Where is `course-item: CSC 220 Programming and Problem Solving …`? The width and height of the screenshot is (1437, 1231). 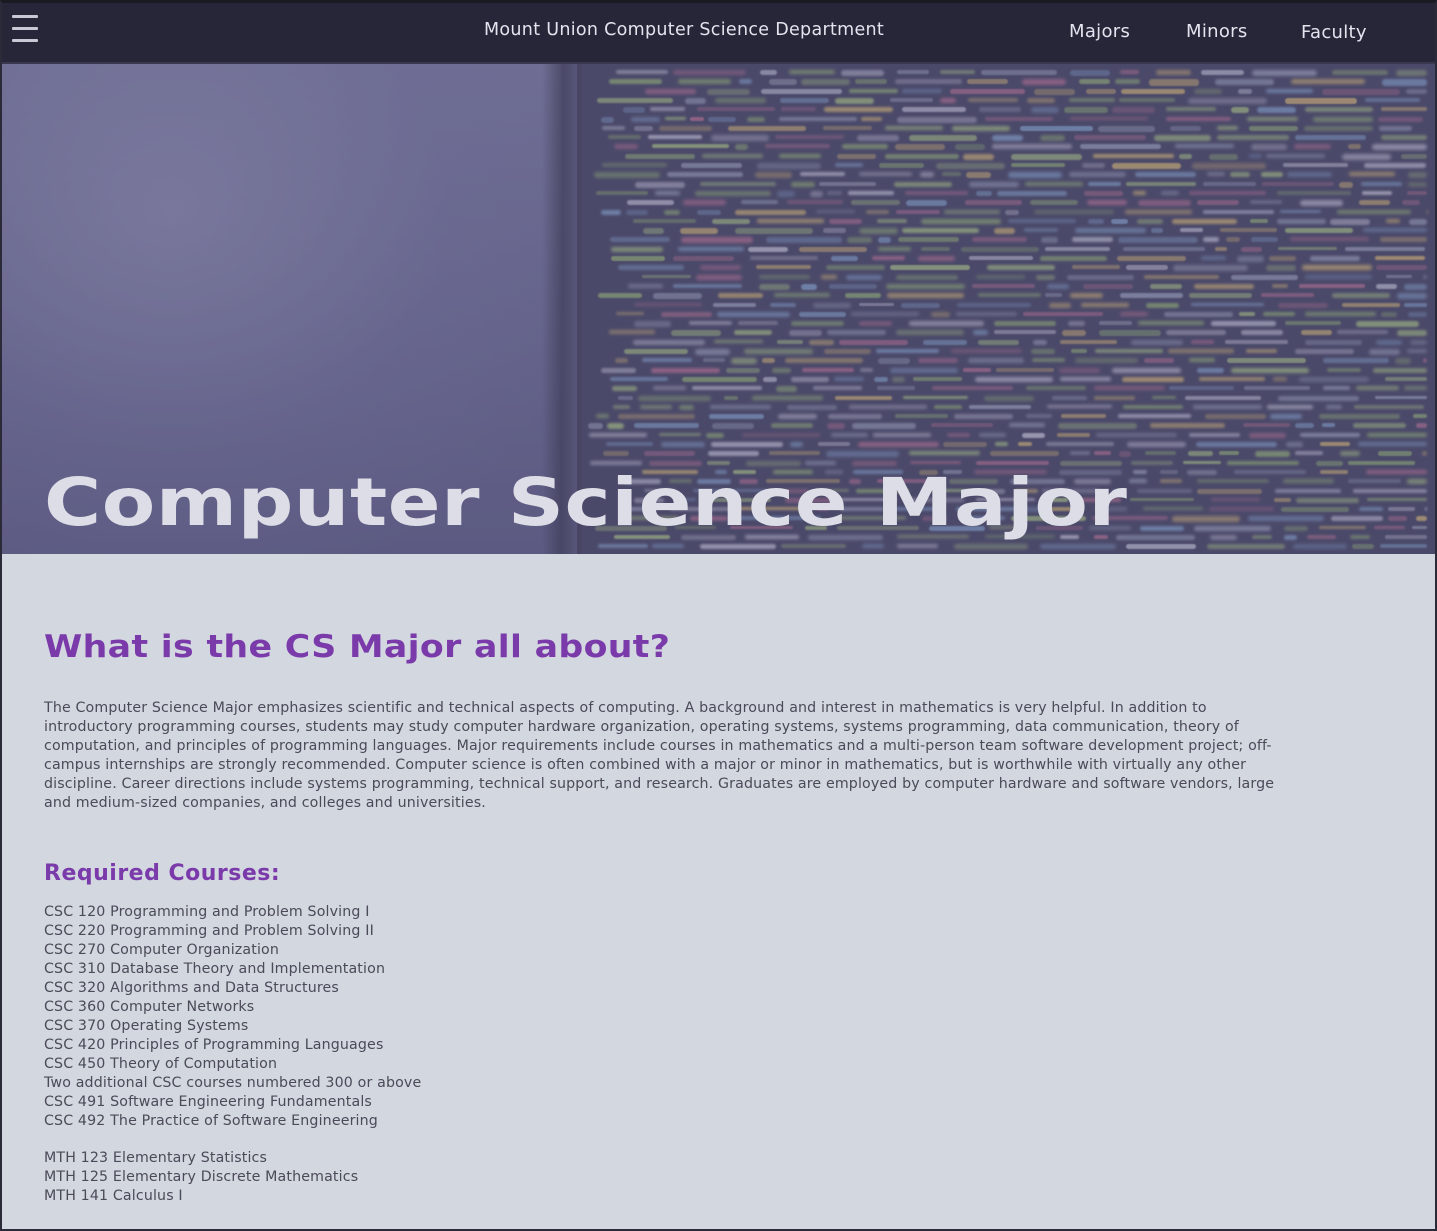 course-item: CSC 220 Programming and Problem Solving … is located at coordinates (209, 931).